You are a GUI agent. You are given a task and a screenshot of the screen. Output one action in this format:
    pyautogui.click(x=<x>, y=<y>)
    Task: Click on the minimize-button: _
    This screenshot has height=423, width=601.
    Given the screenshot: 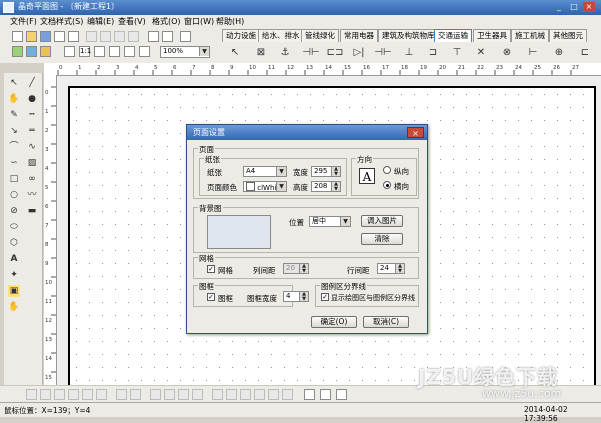 What is the action you would take?
    pyautogui.click(x=559, y=7)
    